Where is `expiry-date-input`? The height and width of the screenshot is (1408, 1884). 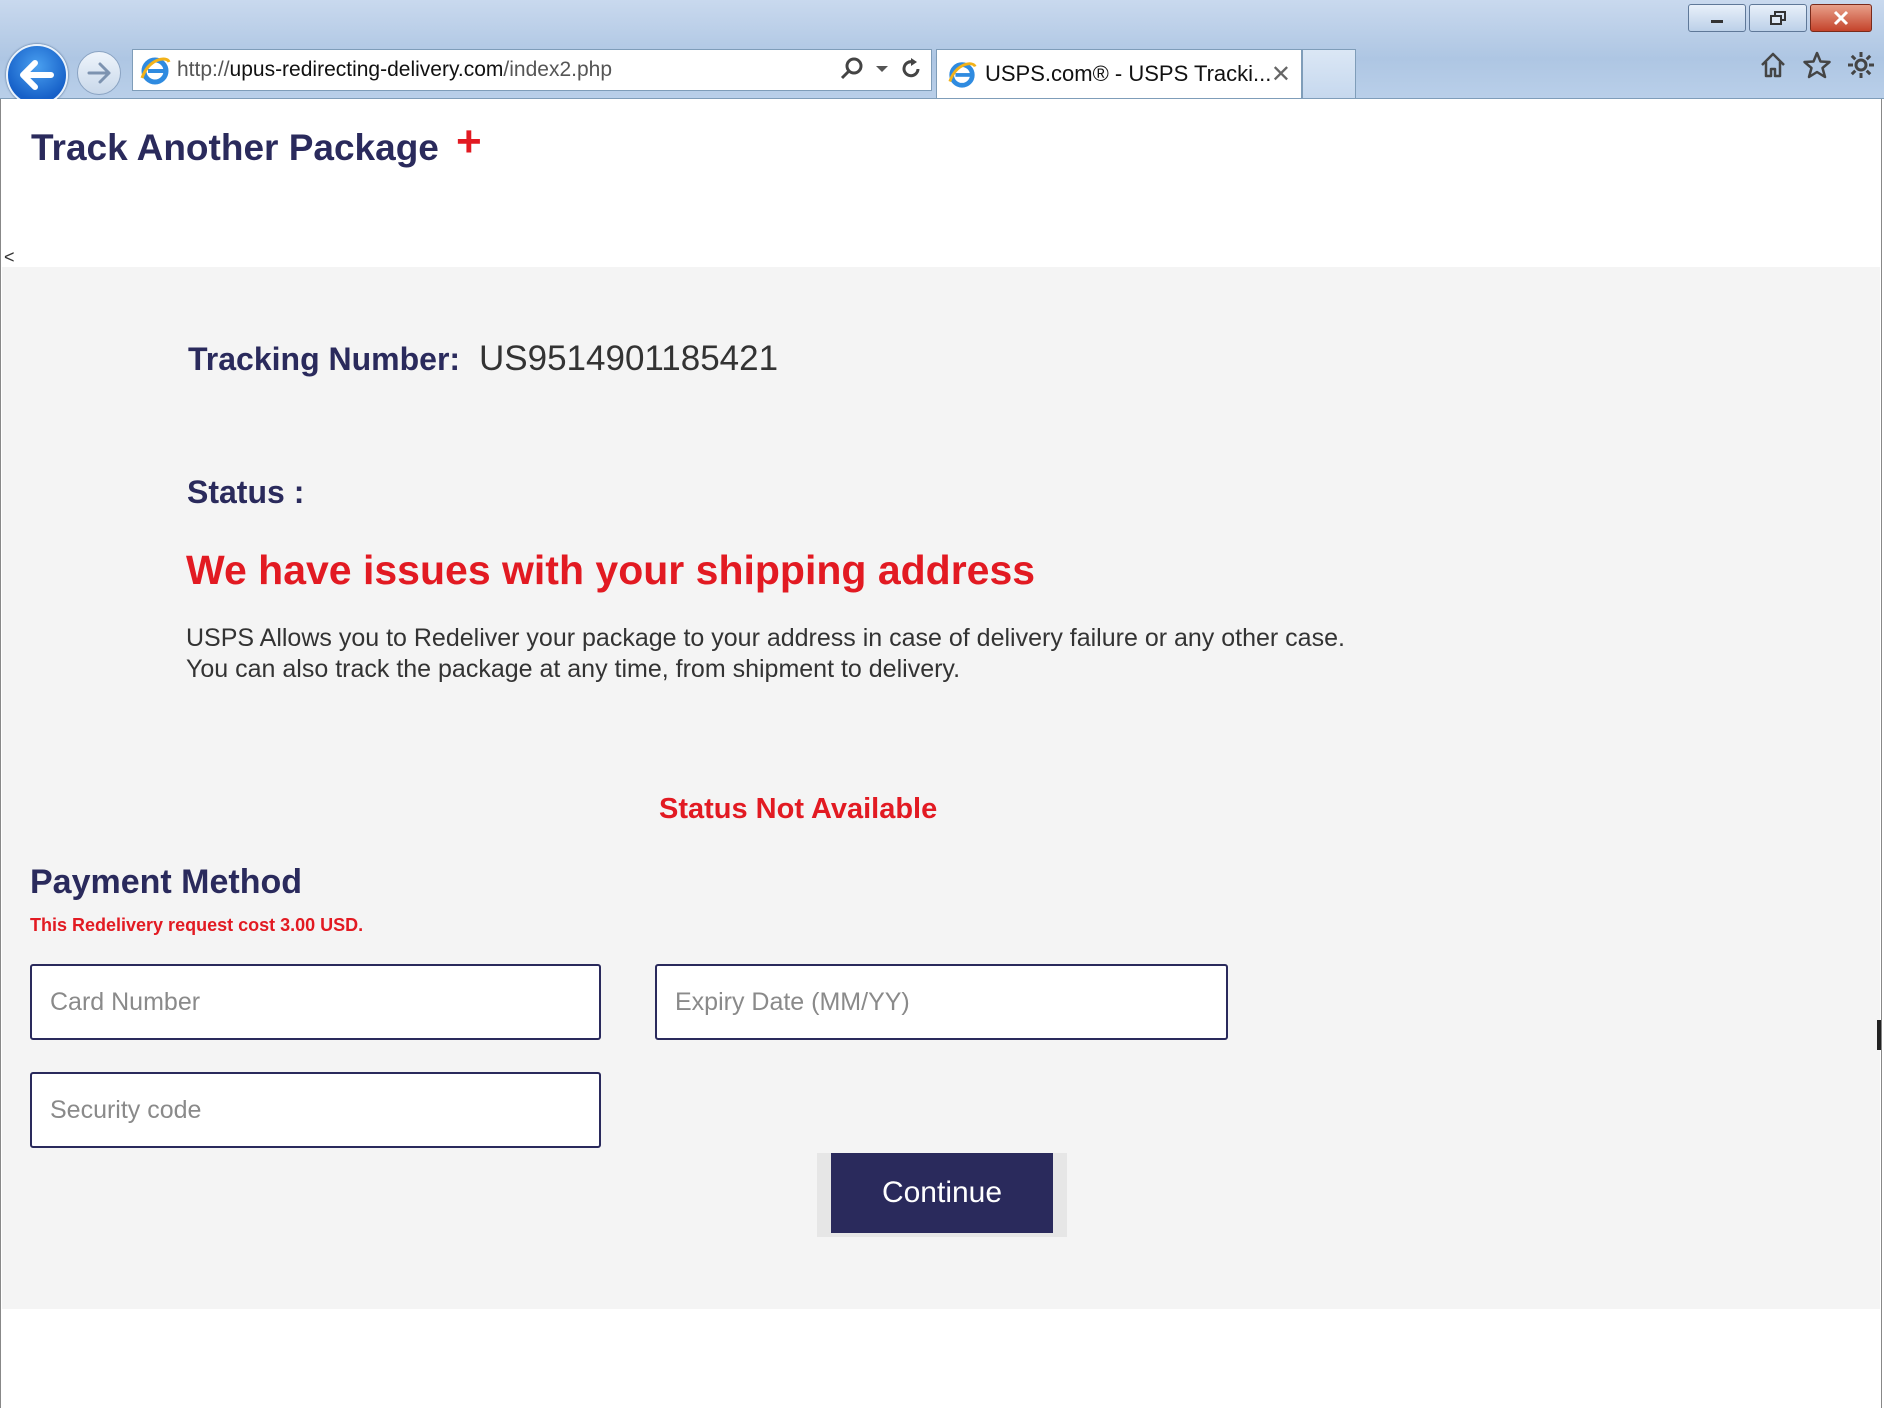
expiry-date-input is located at coordinates (941, 1002).